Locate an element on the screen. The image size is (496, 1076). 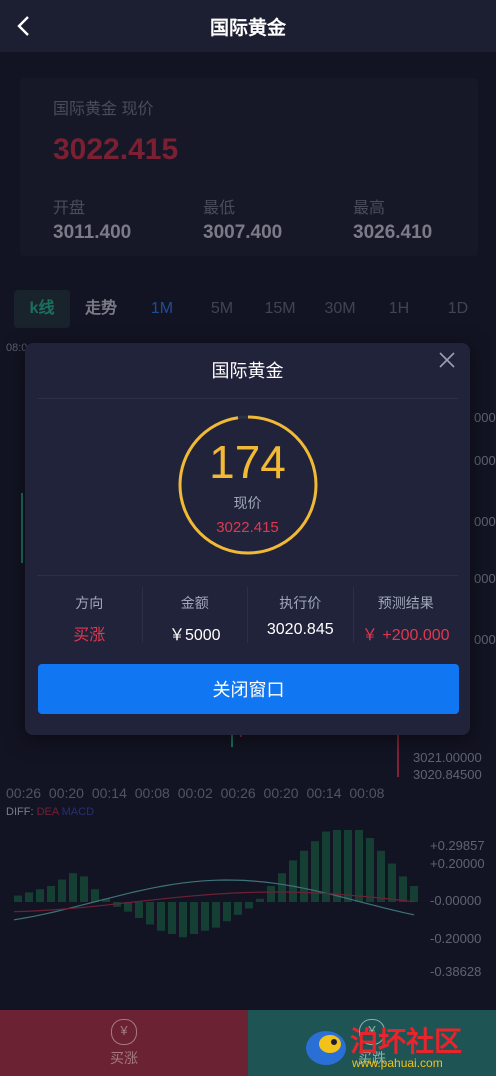
watermark-text: 泊坏社区 is located at coordinates (406, 1041).